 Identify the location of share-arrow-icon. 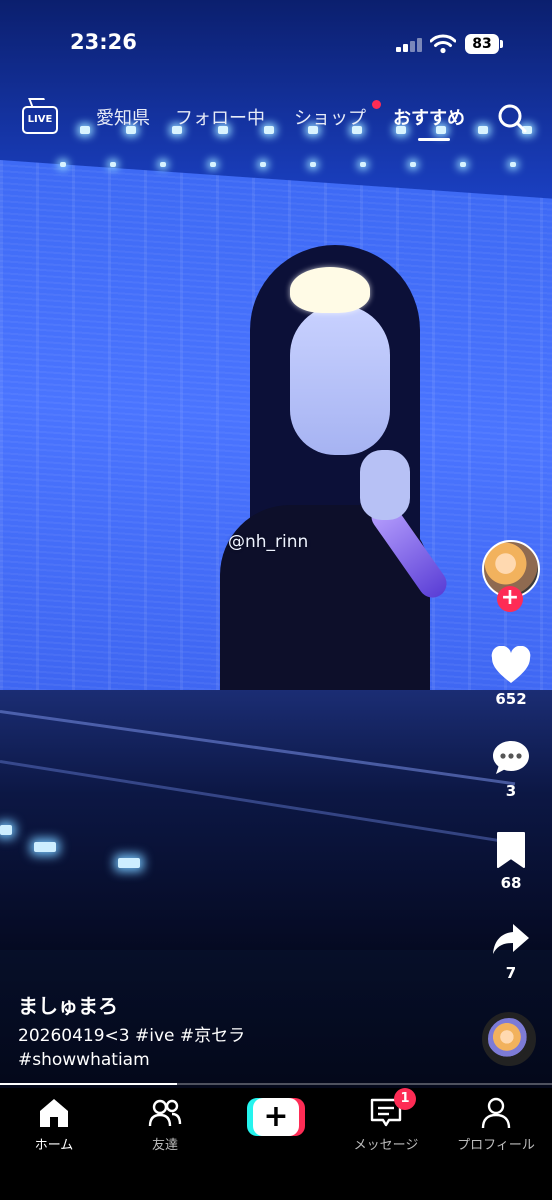
(511, 939).